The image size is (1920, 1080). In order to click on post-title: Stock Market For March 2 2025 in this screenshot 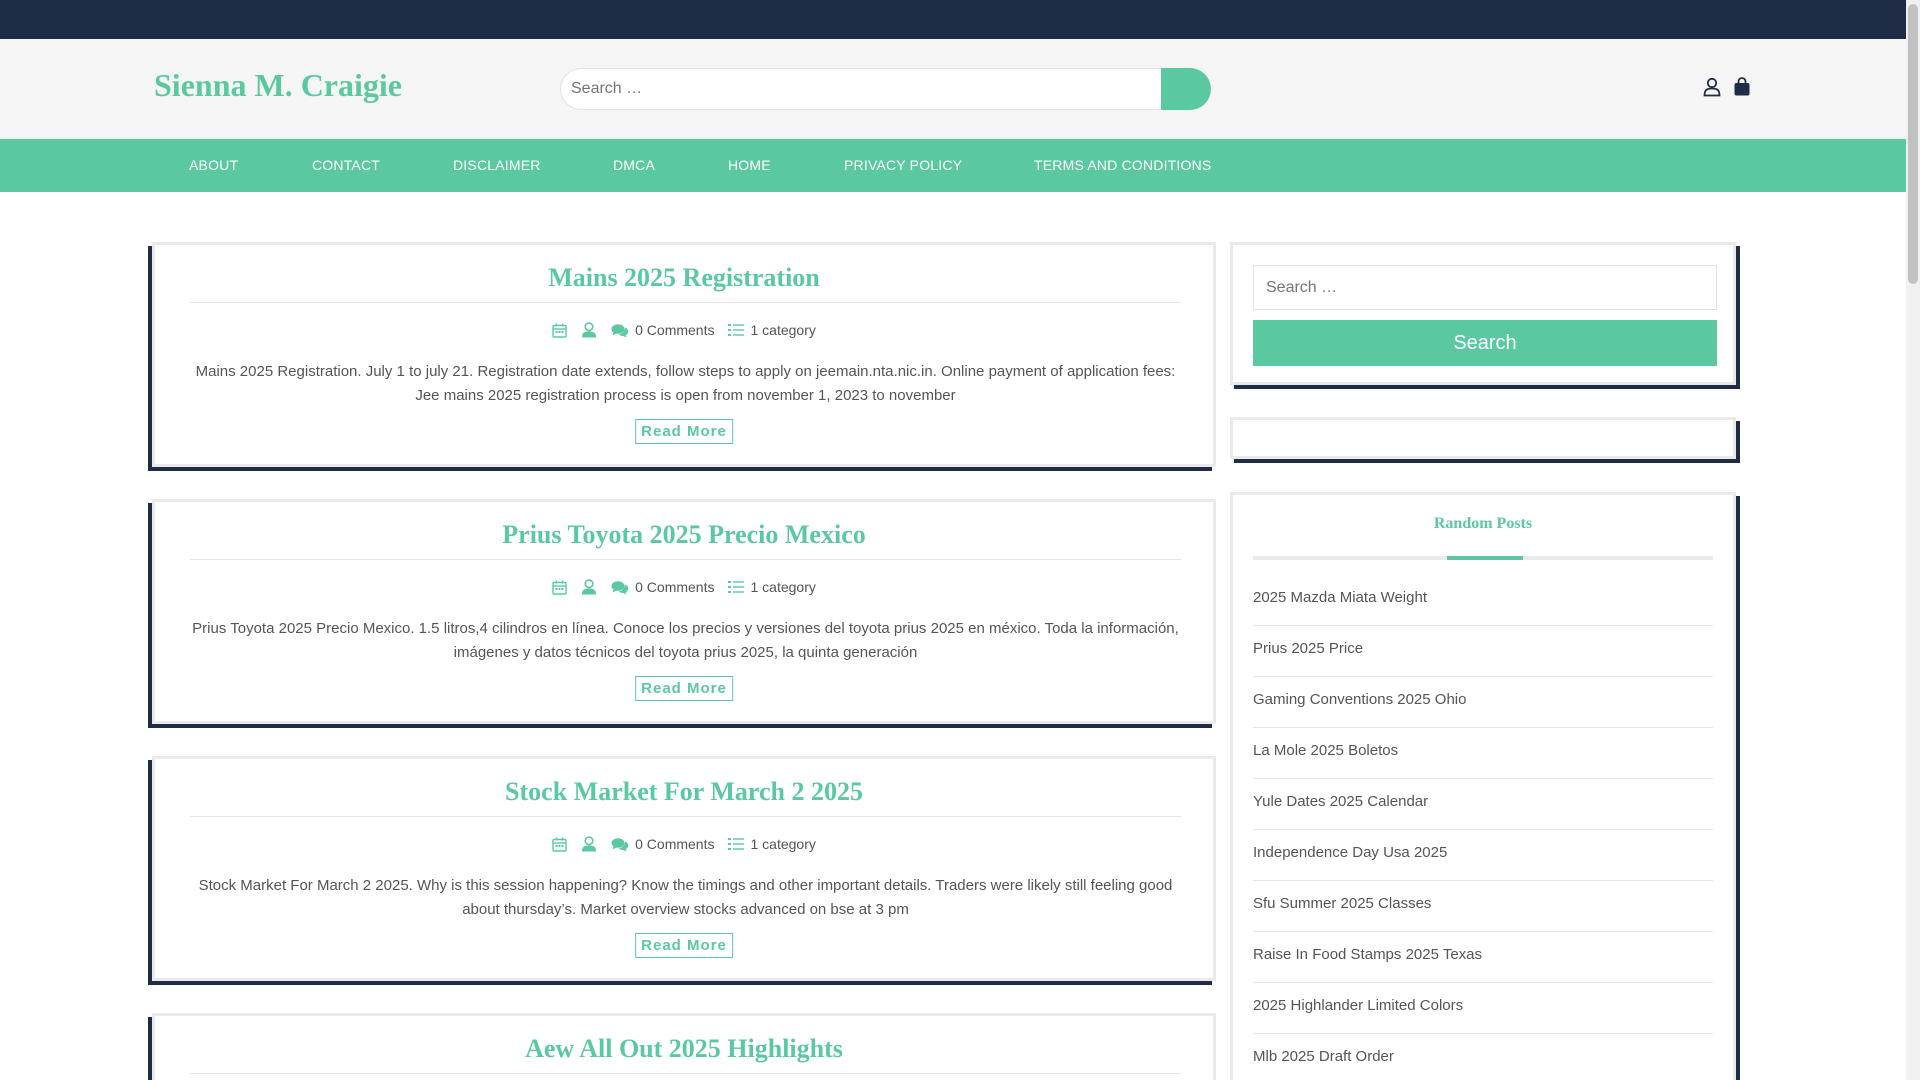, I will do `click(684, 792)`.